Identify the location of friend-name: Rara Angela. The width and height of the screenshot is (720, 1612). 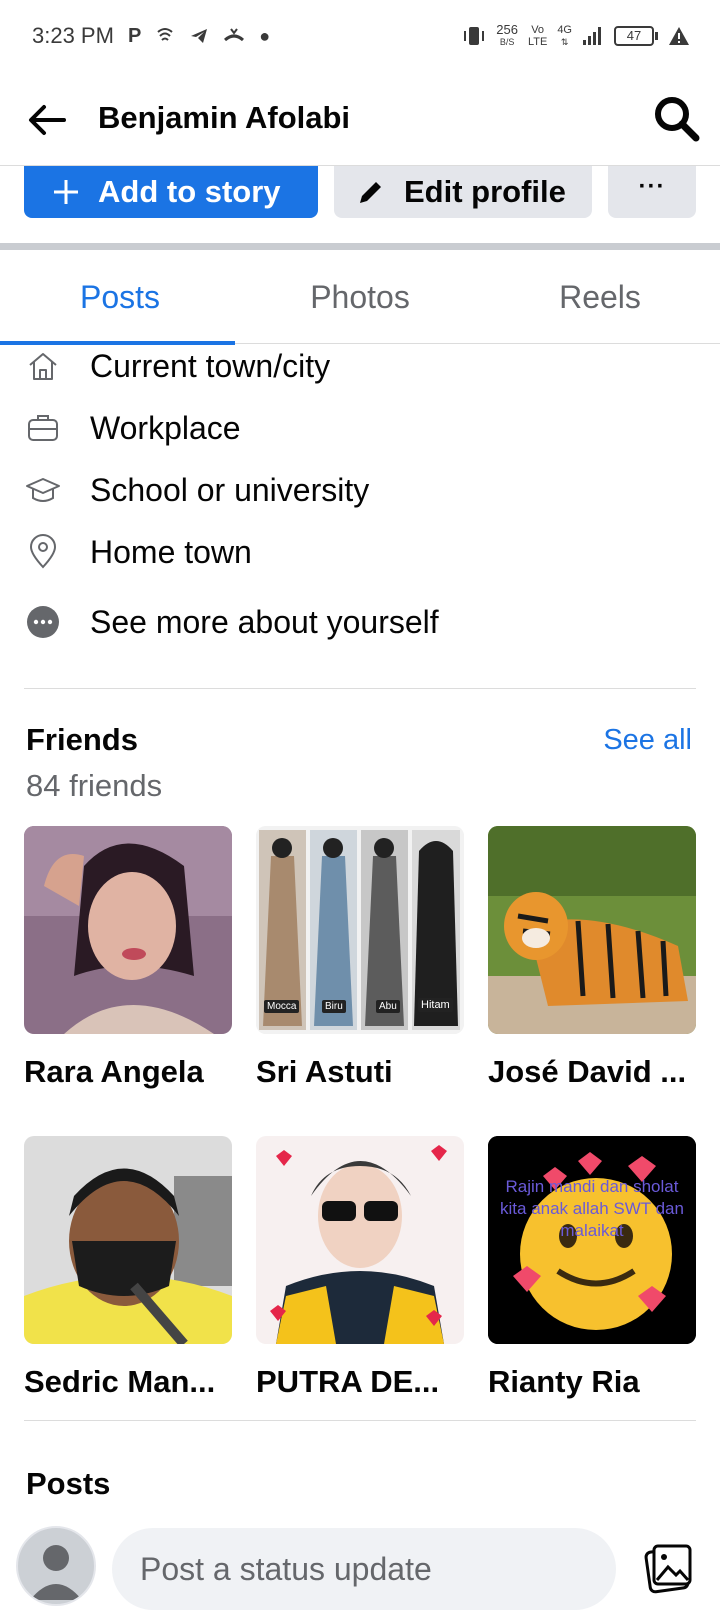
(114, 1071).